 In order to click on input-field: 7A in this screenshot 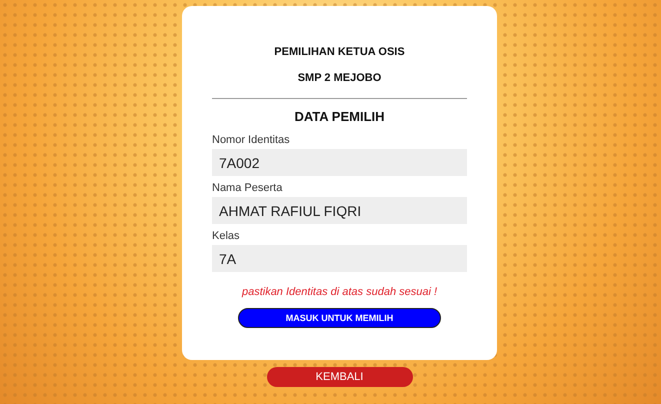, I will do `click(339, 258)`.